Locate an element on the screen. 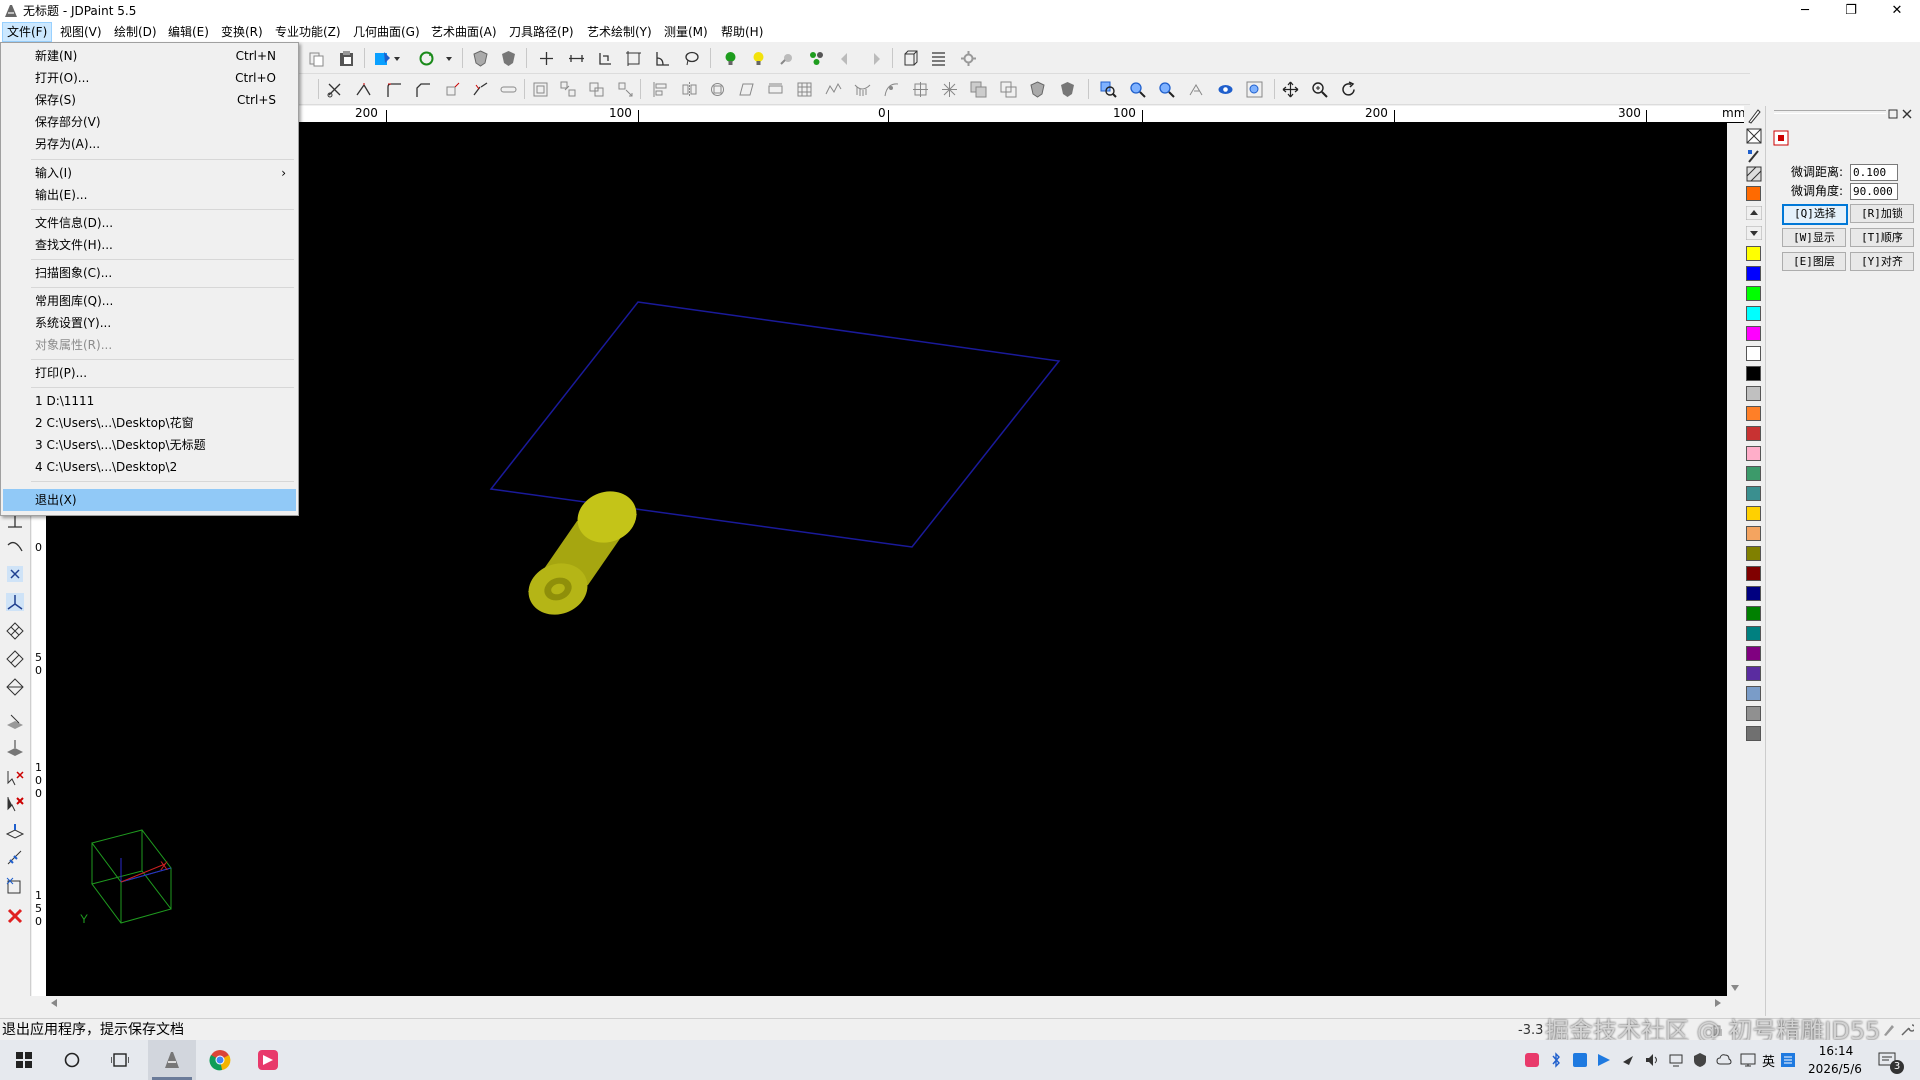 This screenshot has height=1080, width=1920. panel-close-icon is located at coordinates (1907, 114).